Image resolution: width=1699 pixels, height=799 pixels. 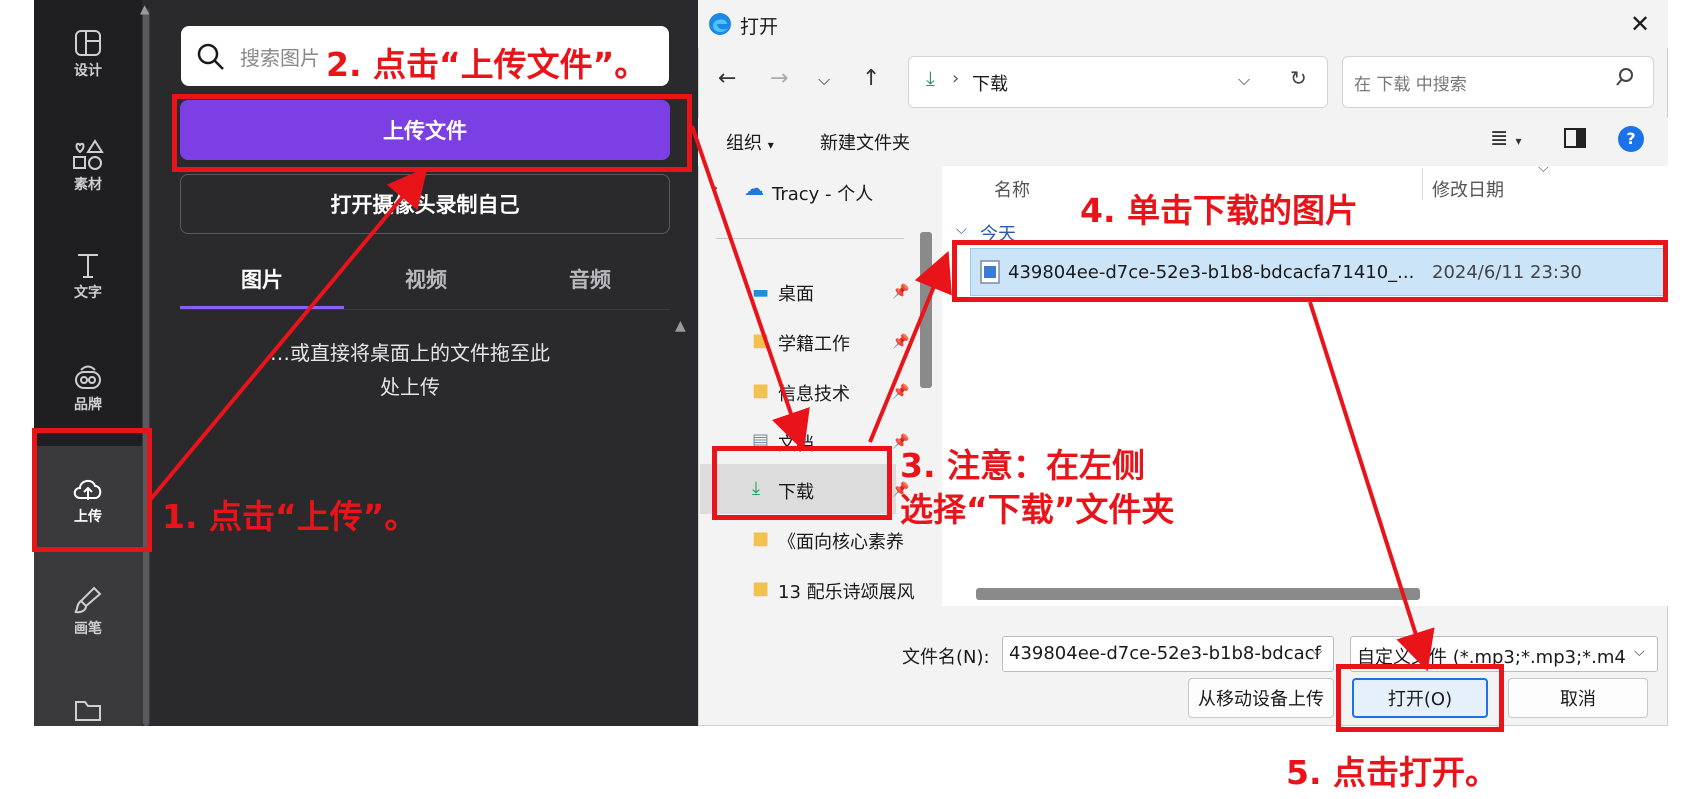 What do you see at coordinates (910, 346) in the screenshot?
I see `arrow-step3-to-step4` at bounding box center [910, 346].